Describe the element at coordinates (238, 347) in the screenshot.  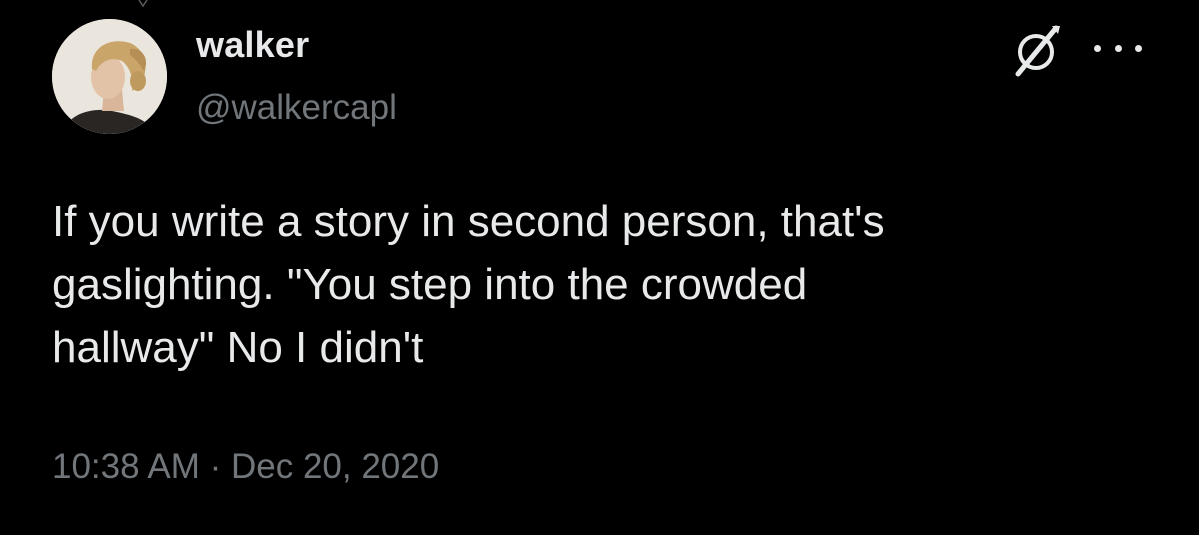
I see `tweet-text-line: hallway" No I didn't` at that location.